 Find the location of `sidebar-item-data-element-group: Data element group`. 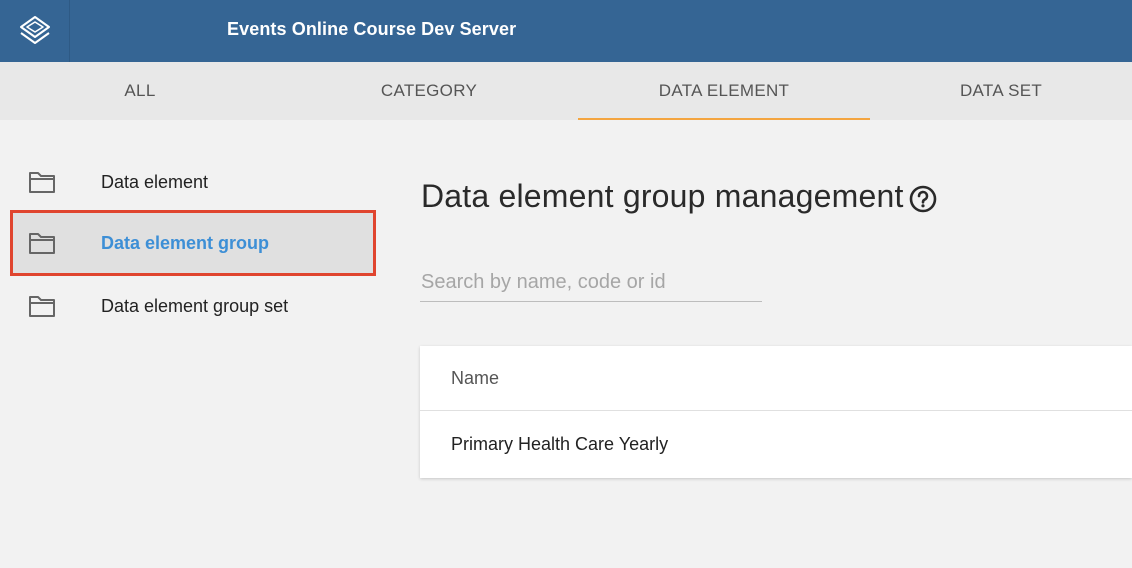

sidebar-item-data-element-group: Data element group is located at coordinates (193, 243).